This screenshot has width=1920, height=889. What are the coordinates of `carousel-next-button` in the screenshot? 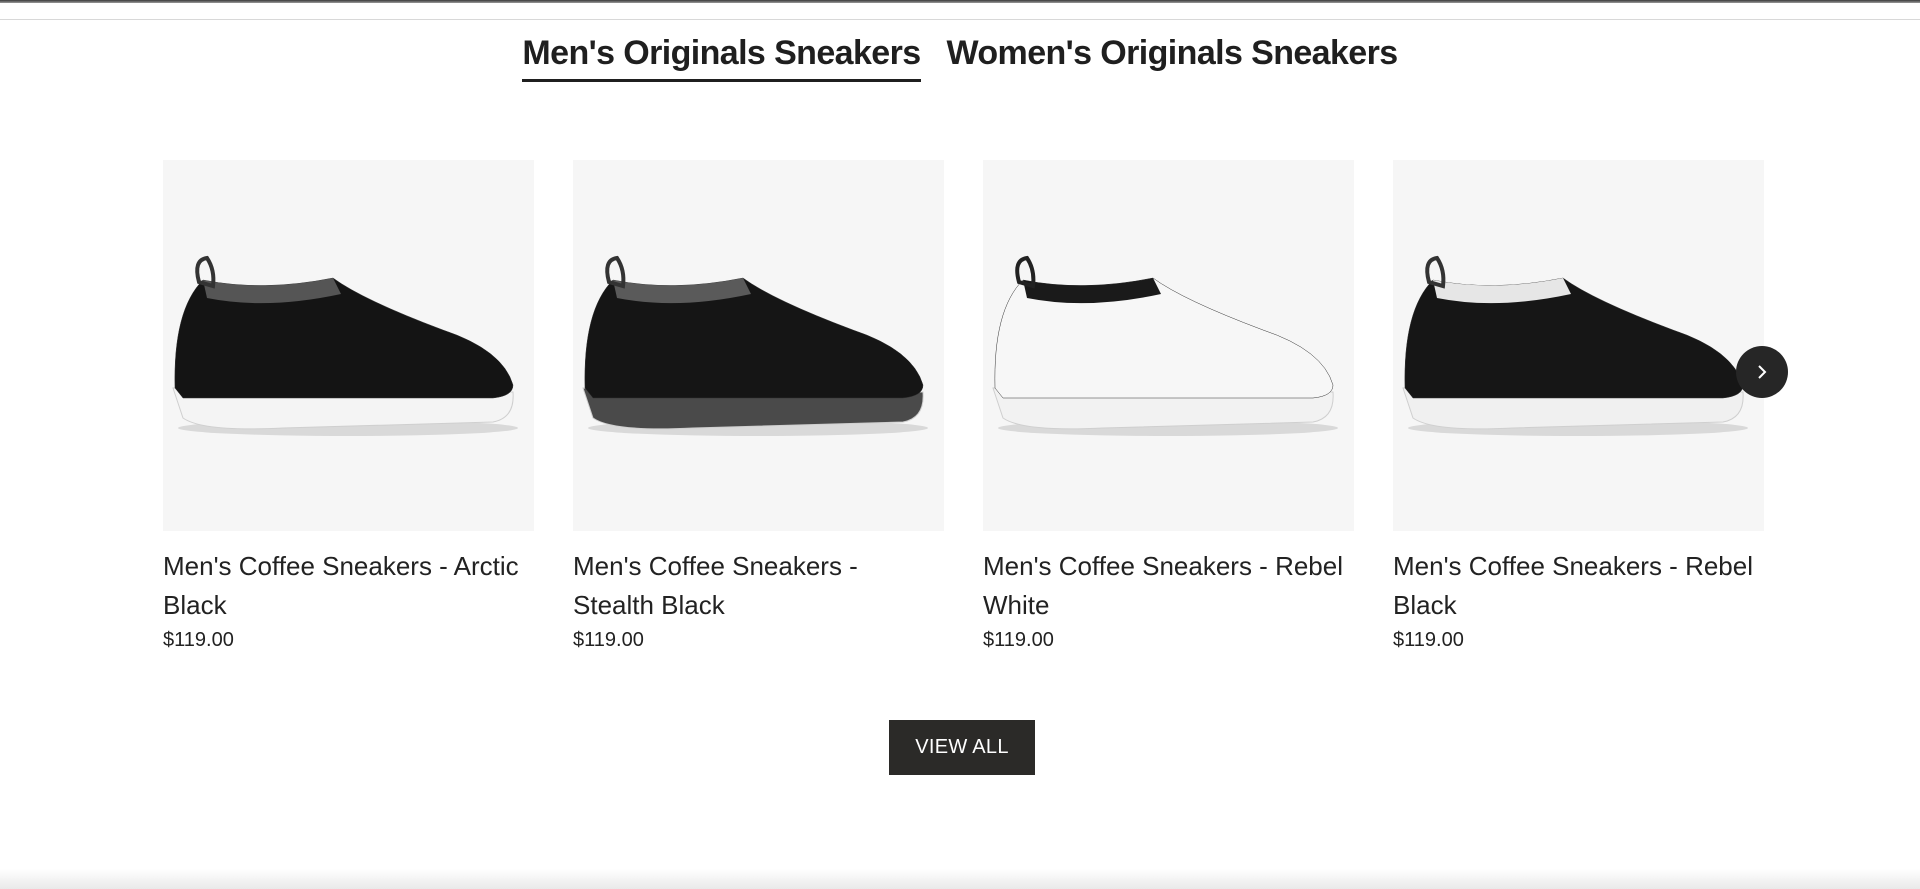 It's located at (1762, 372).